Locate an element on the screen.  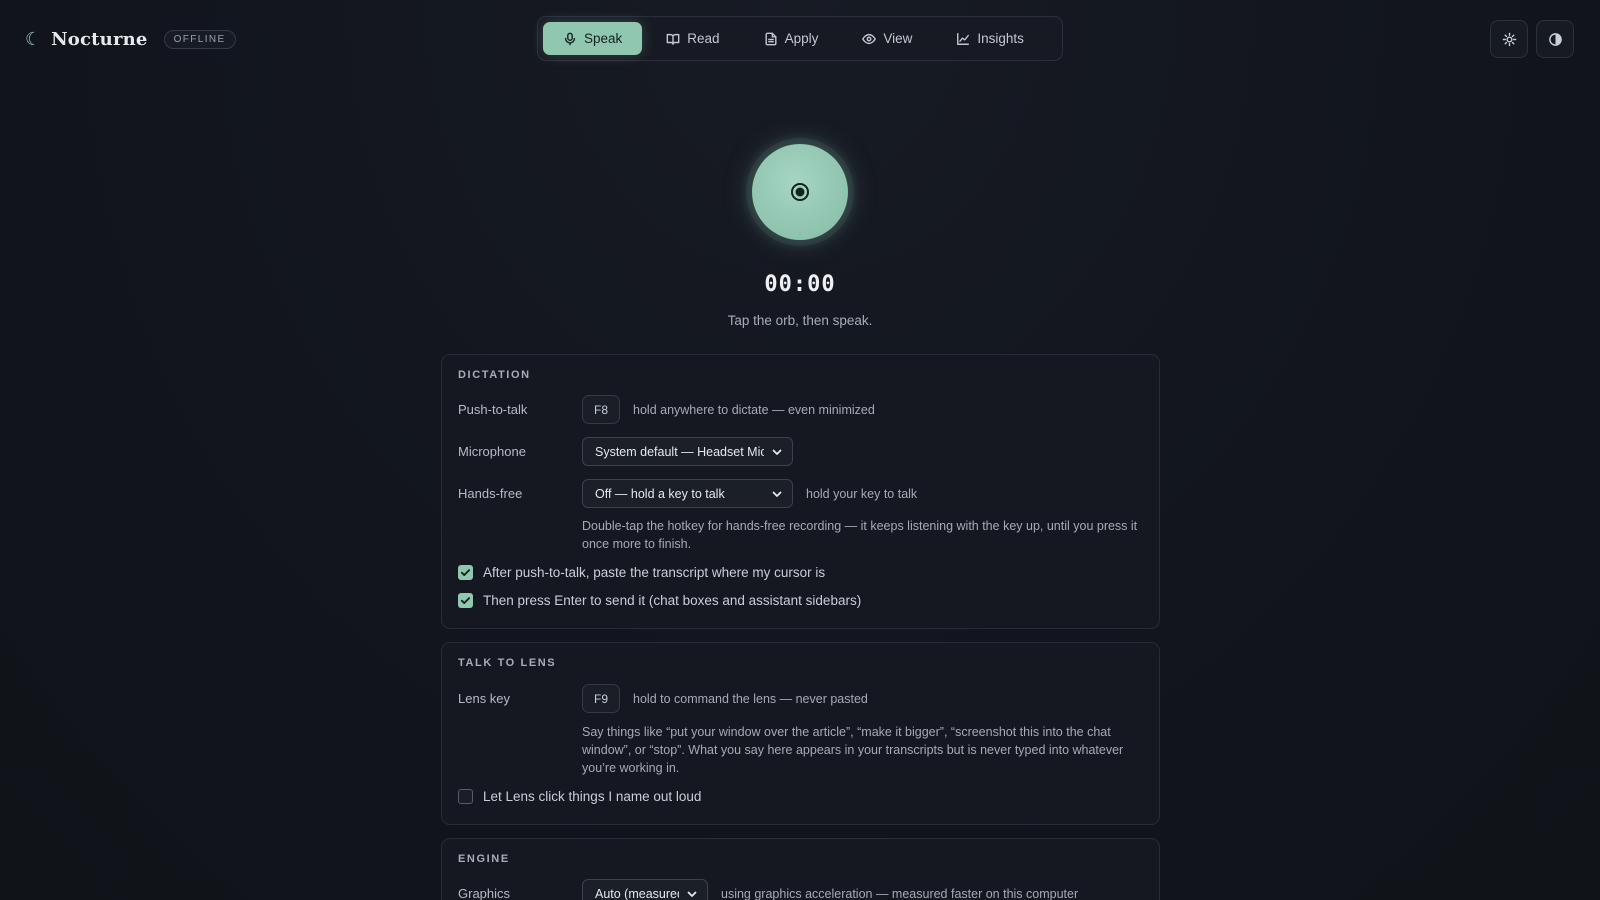
tab-speak: Speak is located at coordinates (593, 38).